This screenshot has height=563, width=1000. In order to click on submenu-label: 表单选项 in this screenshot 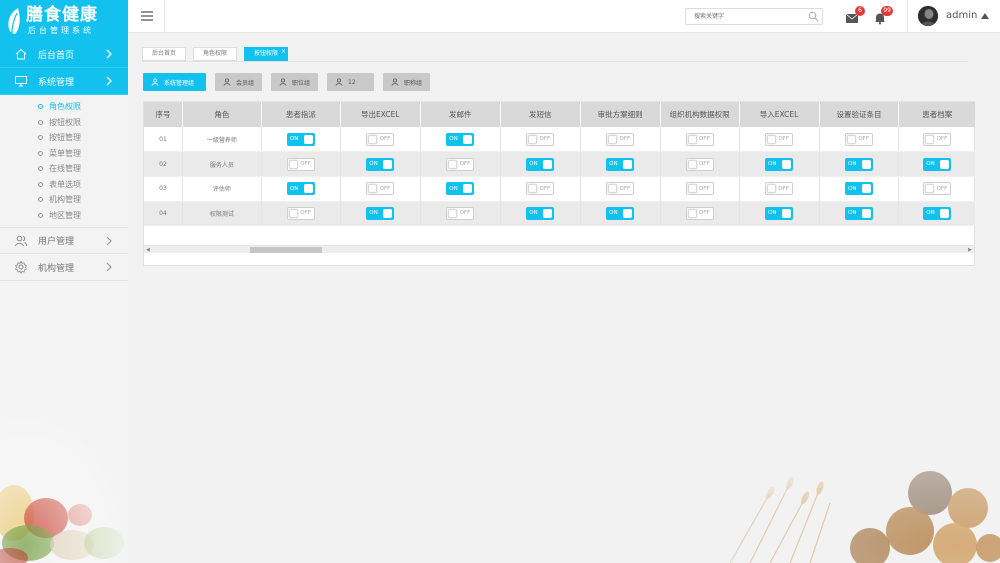, I will do `click(65, 184)`.